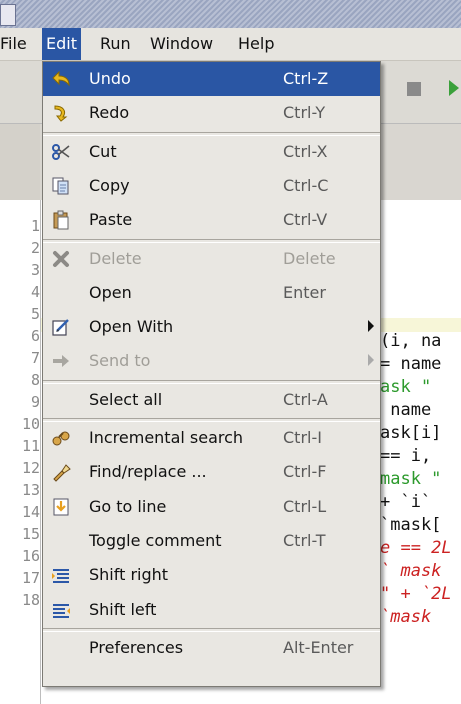 The height and width of the screenshot is (704, 461). What do you see at coordinates (25, 413) in the screenshot?
I see `line-numbers: 1 2 3 4 5 6 7 8 9 10 11 12 13 14 15 16 17 18` at bounding box center [25, 413].